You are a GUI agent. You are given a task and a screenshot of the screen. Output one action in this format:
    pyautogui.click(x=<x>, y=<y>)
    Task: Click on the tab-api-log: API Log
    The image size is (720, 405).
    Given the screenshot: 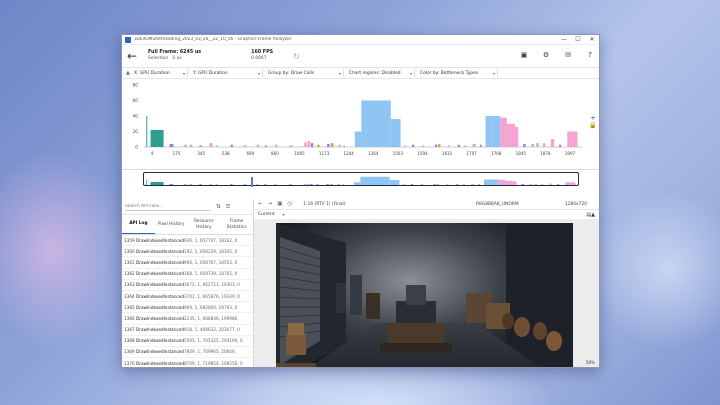 What is the action you would take?
    pyautogui.click(x=138, y=224)
    